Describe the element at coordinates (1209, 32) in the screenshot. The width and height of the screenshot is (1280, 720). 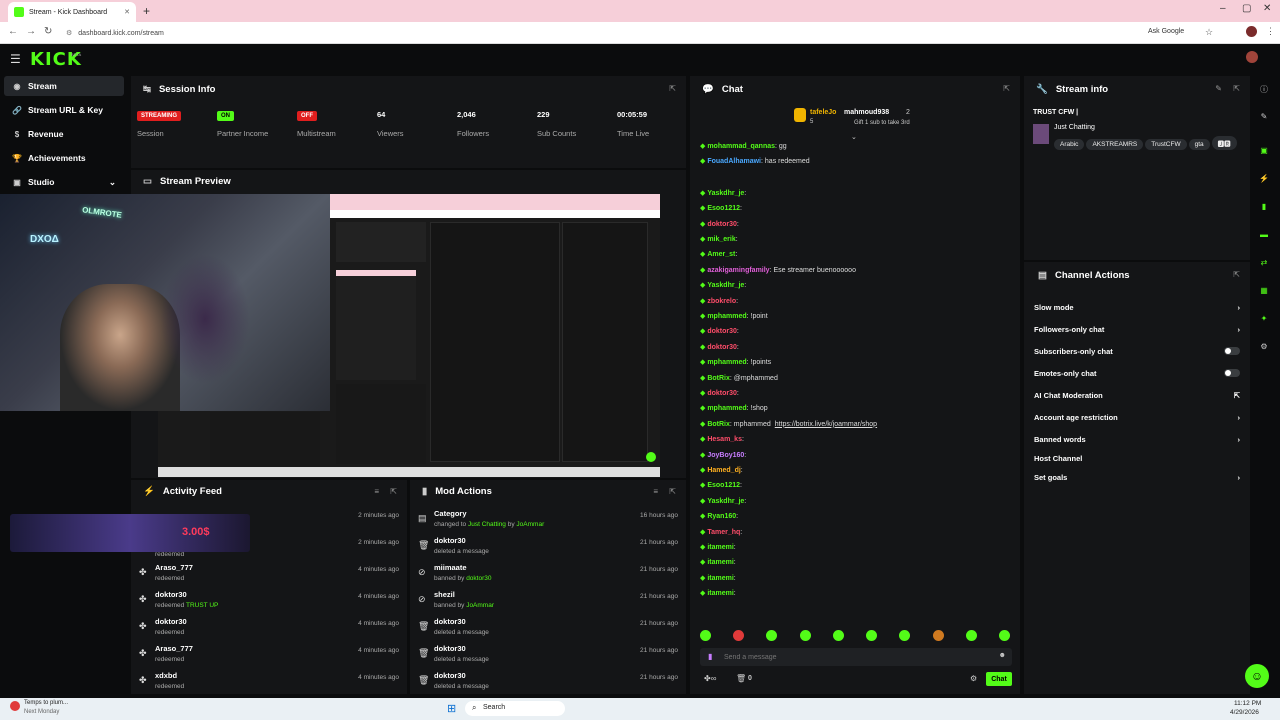
I see `bookmark-star-icon: ☆` at that location.